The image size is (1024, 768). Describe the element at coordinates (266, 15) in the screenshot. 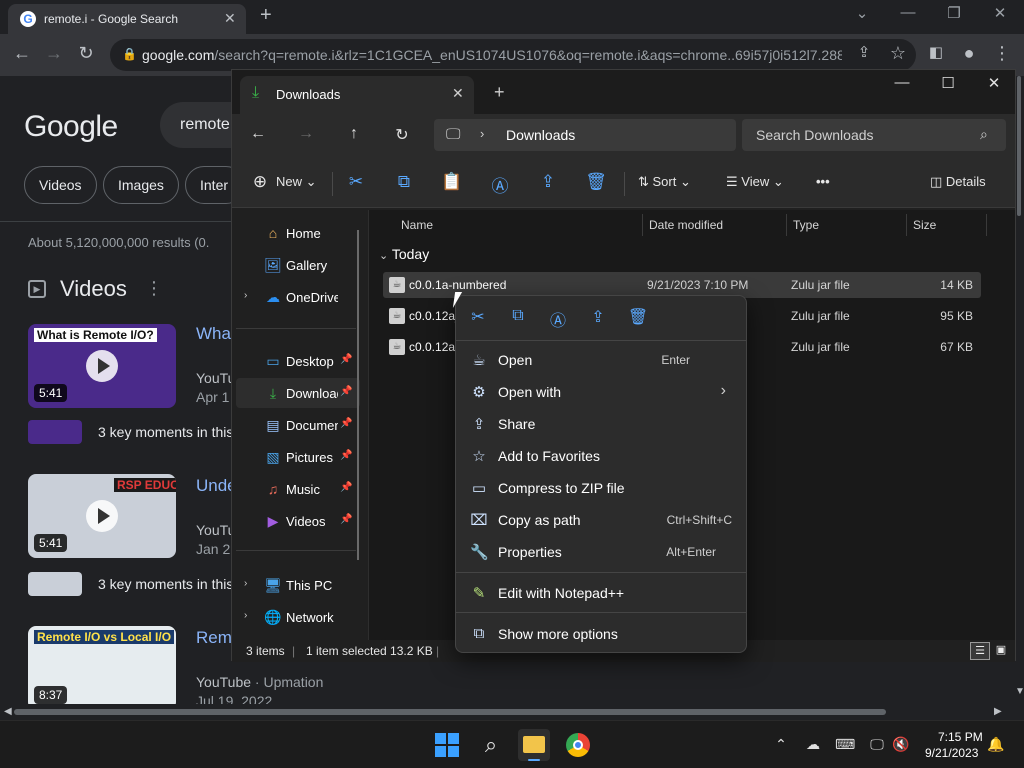

I see `new-tab-button: +` at that location.